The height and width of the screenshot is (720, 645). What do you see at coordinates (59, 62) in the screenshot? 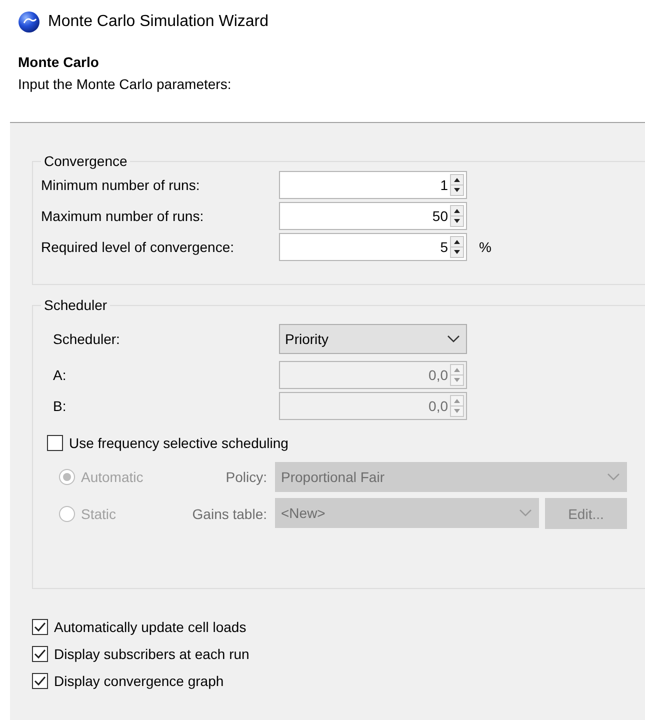
I see `page-heading: Monte Carlo` at bounding box center [59, 62].